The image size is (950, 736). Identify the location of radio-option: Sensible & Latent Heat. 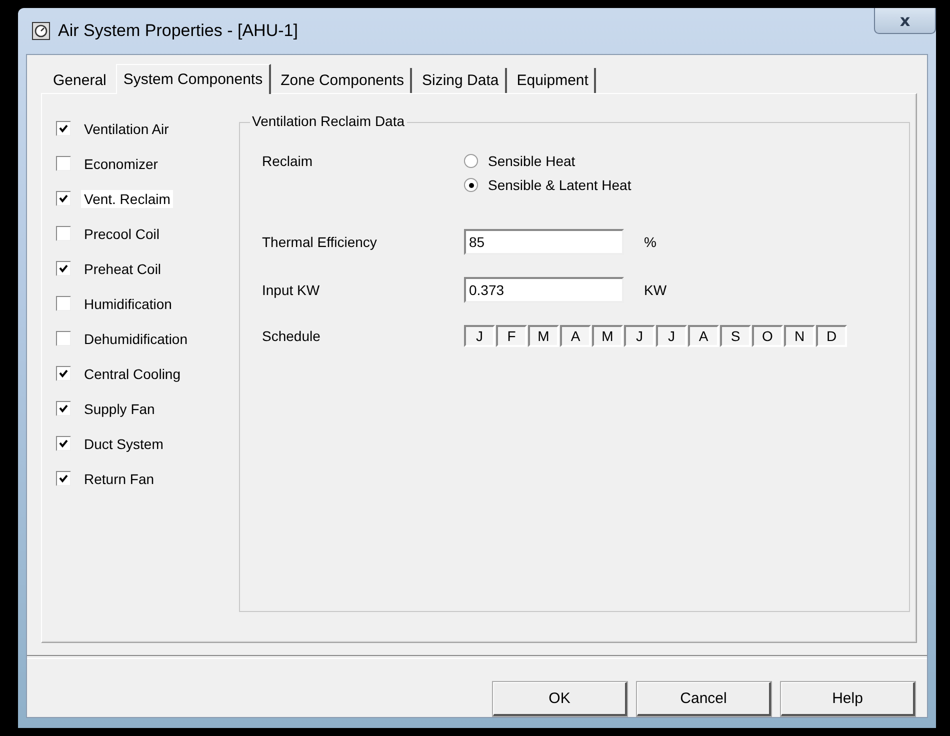
(548, 185).